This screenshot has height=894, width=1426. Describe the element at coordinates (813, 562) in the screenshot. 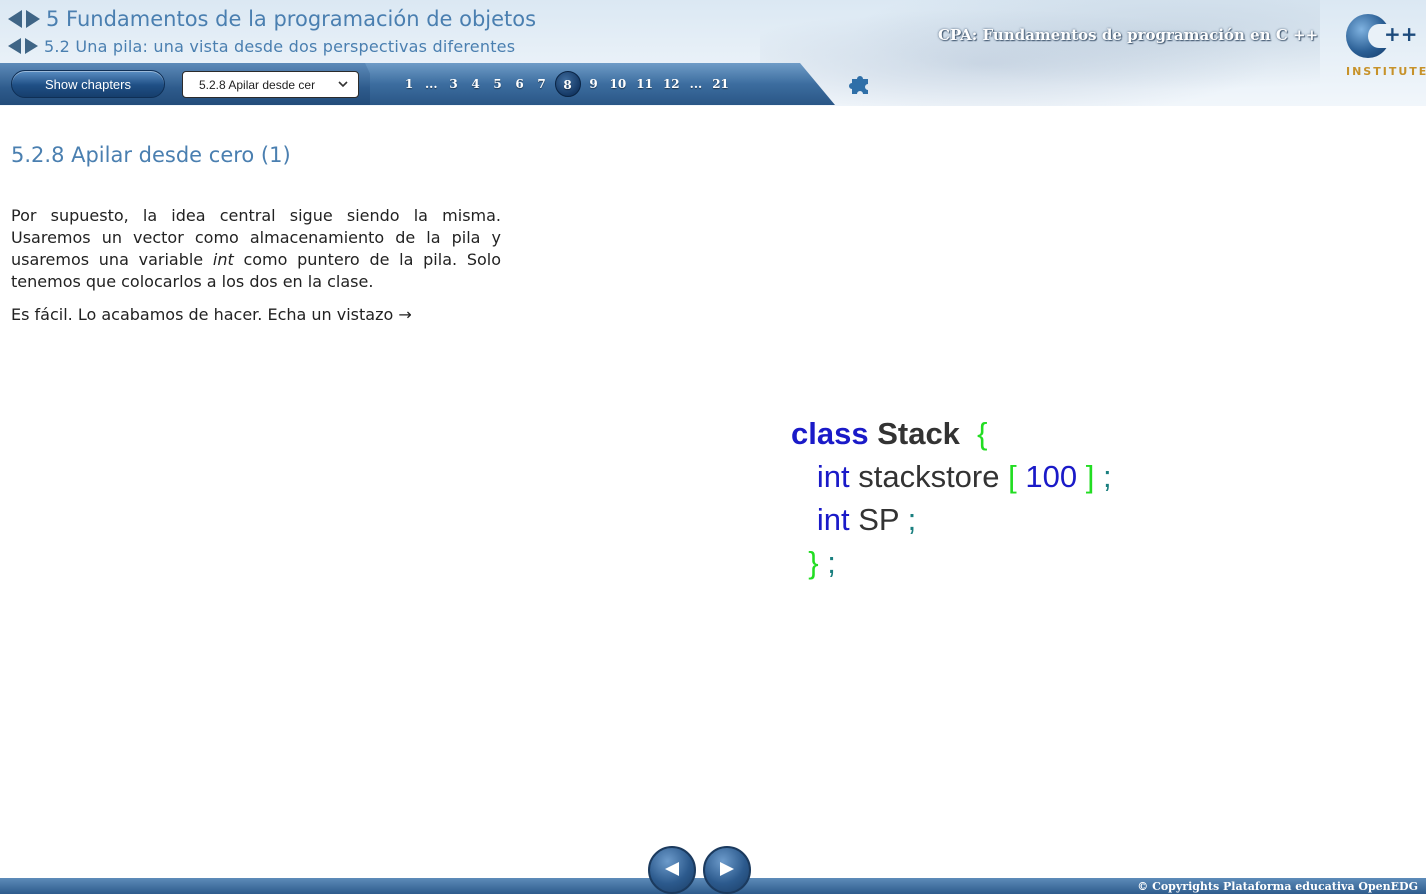

I see `code-brace: }` at that location.